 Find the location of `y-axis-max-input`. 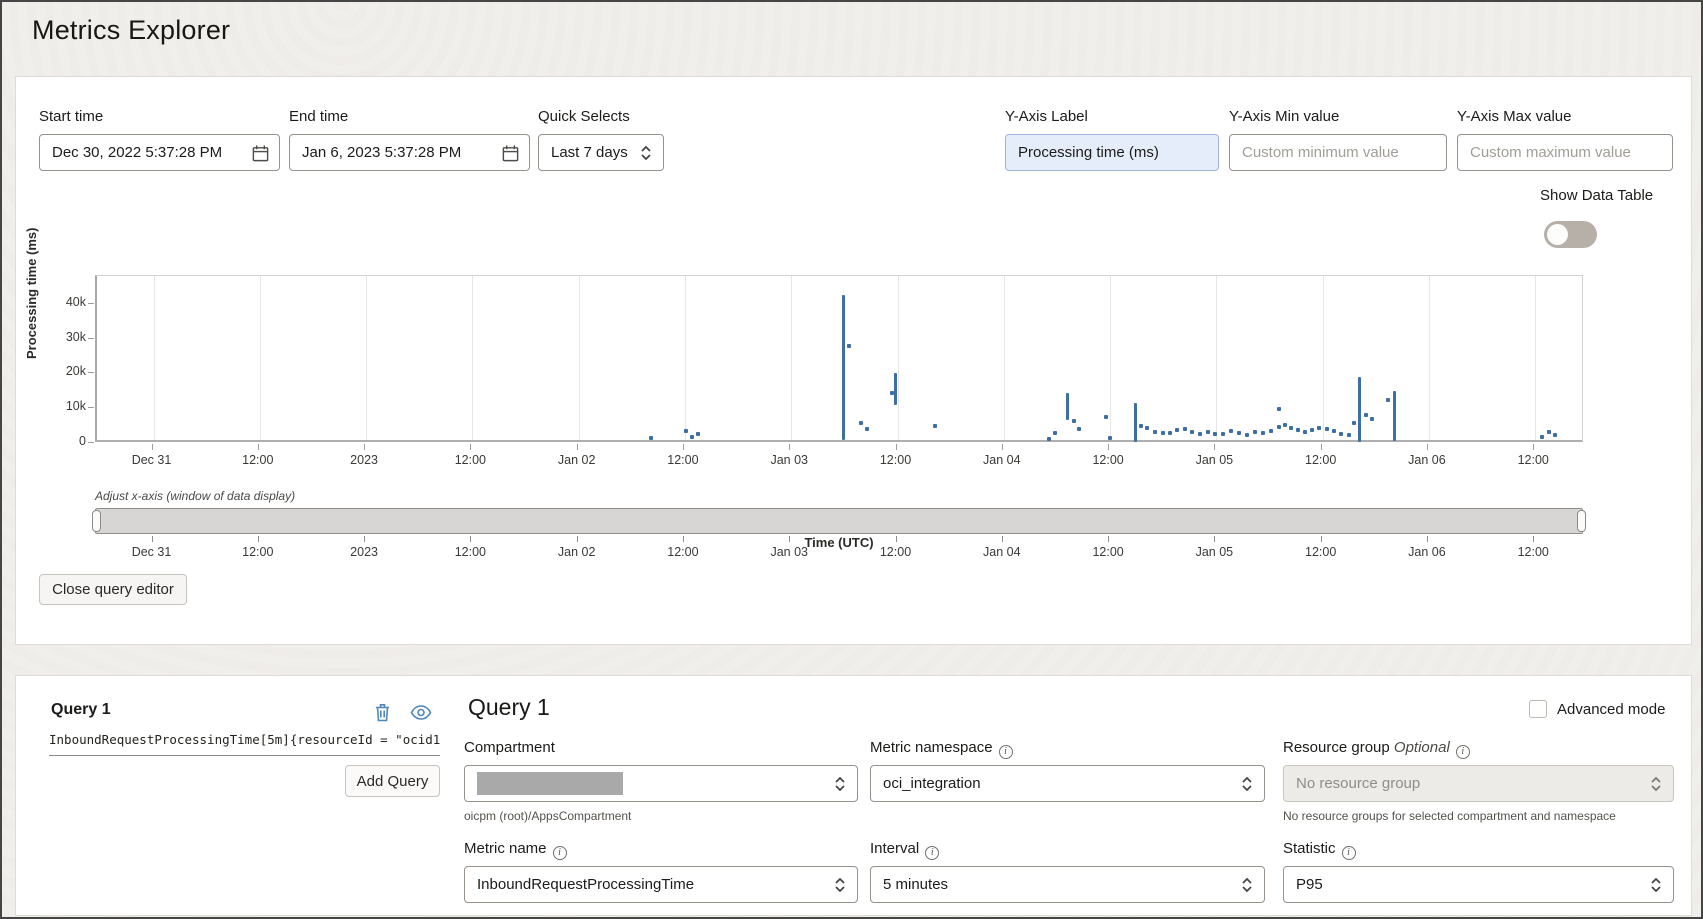

y-axis-max-input is located at coordinates (1565, 152).